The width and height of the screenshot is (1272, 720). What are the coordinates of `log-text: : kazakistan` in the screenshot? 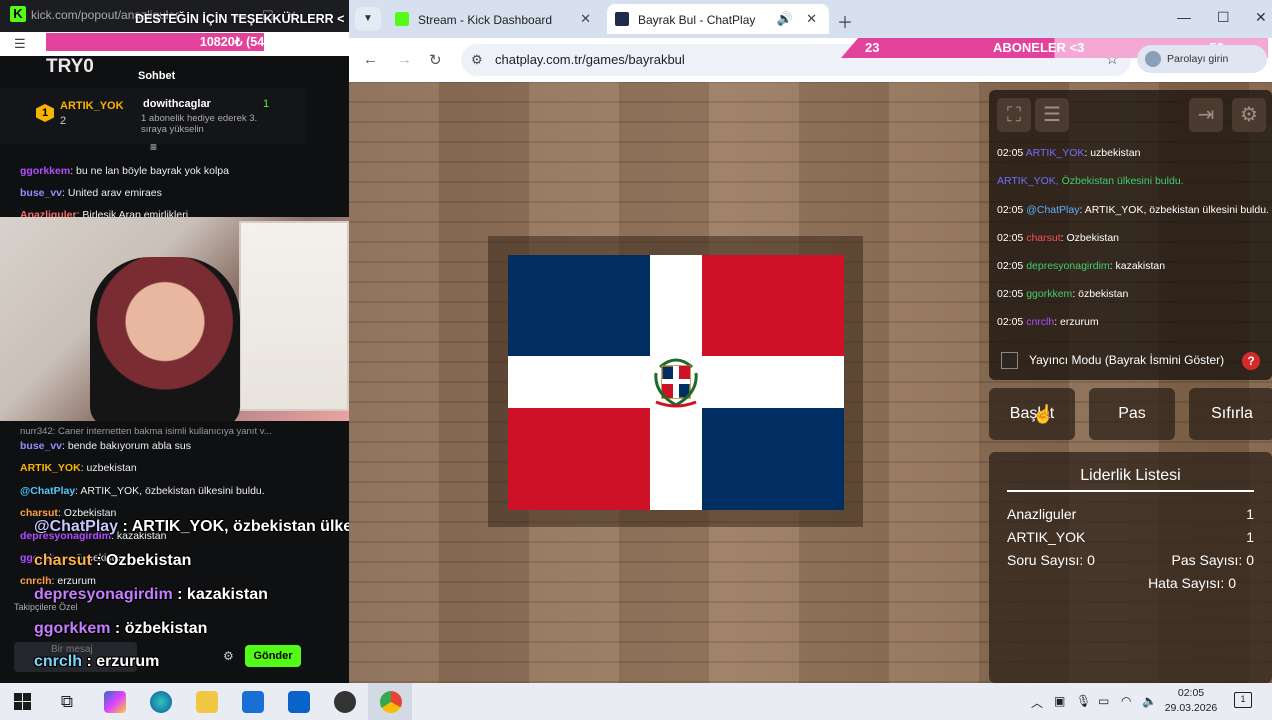 It's located at (1137, 266).